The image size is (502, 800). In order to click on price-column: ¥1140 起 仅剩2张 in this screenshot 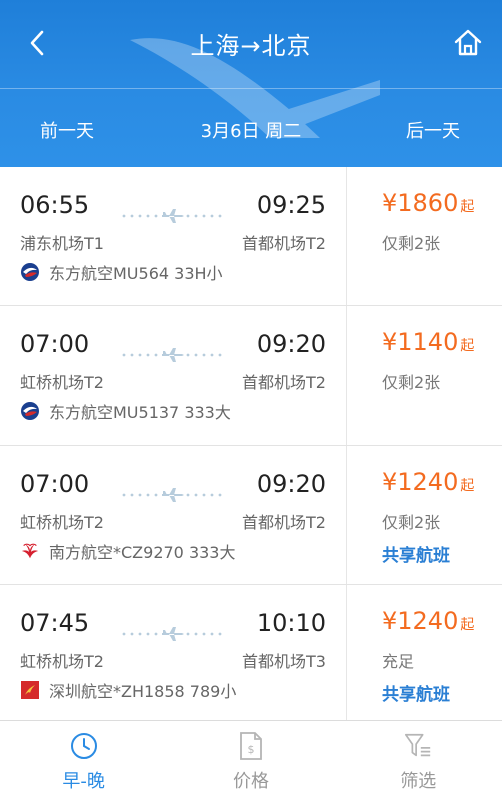, I will do `click(425, 375)`.